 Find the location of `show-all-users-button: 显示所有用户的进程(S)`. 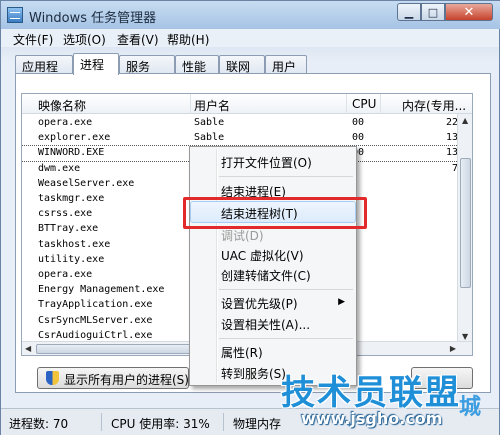

show-all-users-button: 显示所有用户的进程(S) is located at coordinates (113, 378).